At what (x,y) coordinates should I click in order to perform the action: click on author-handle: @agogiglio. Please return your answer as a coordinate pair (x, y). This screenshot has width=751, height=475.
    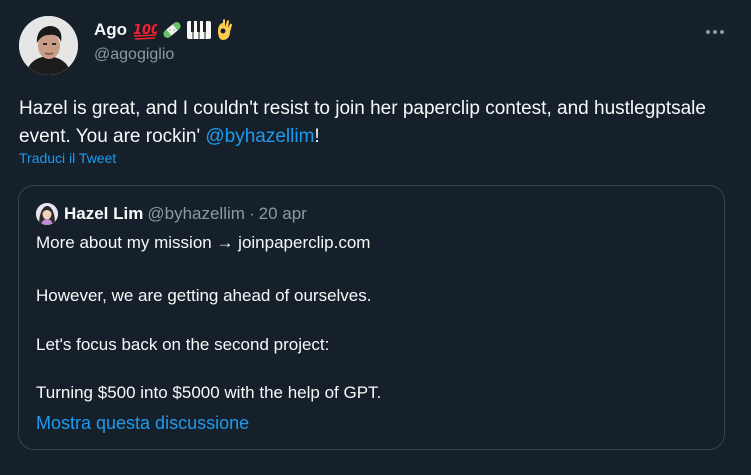
    Looking at the image, I should click on (134, 55).